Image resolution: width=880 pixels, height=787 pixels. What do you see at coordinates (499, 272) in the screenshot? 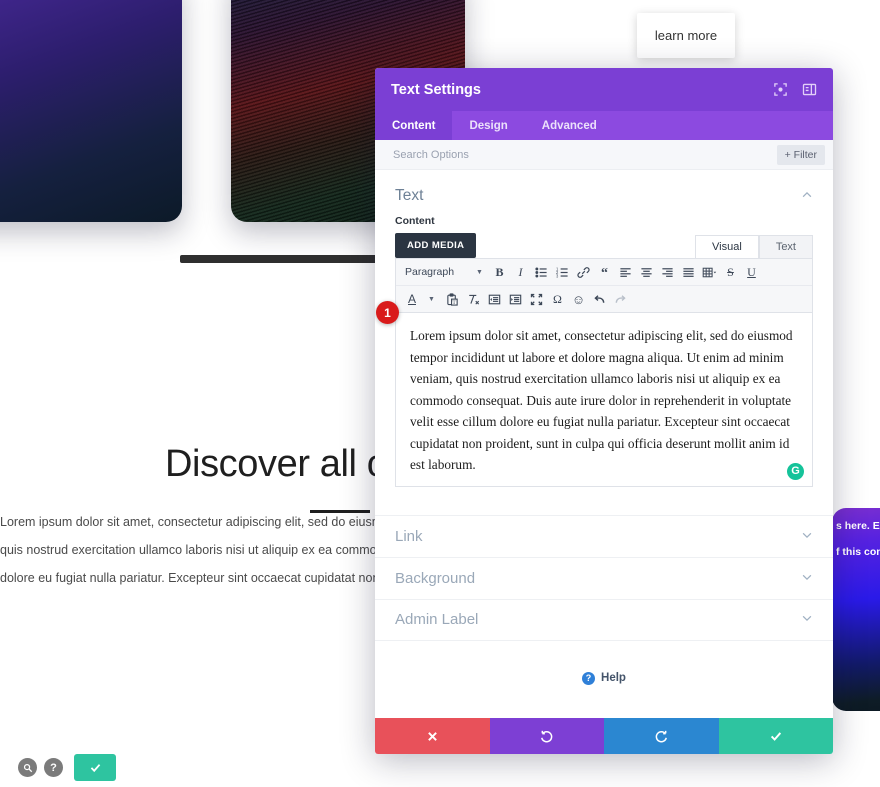
I see `bold-icon: B` at bounding box center [499, 272].